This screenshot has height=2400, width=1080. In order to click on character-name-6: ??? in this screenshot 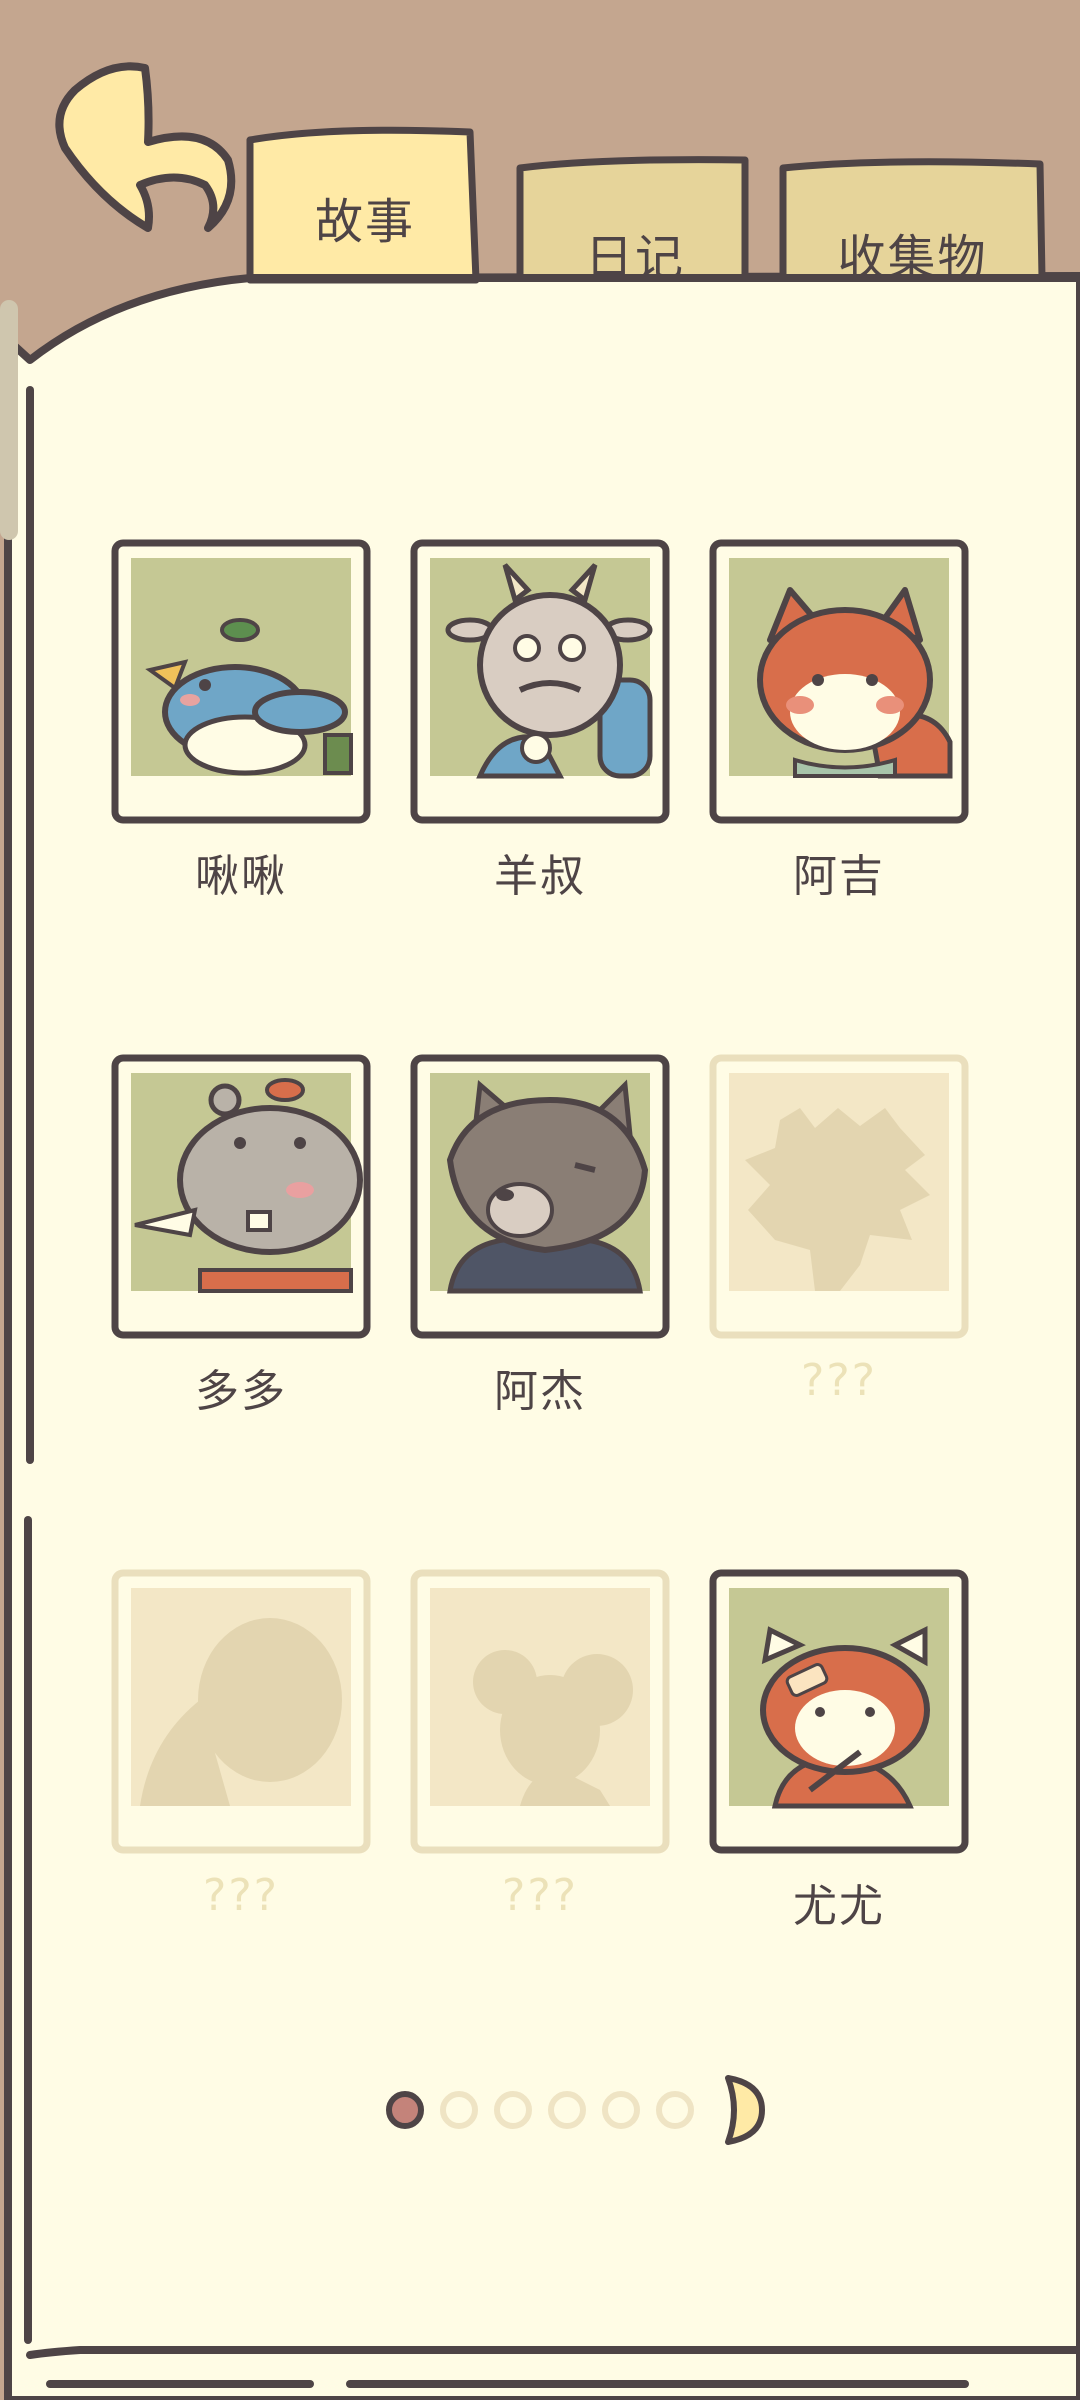, I will do `click(839, 1380)`.